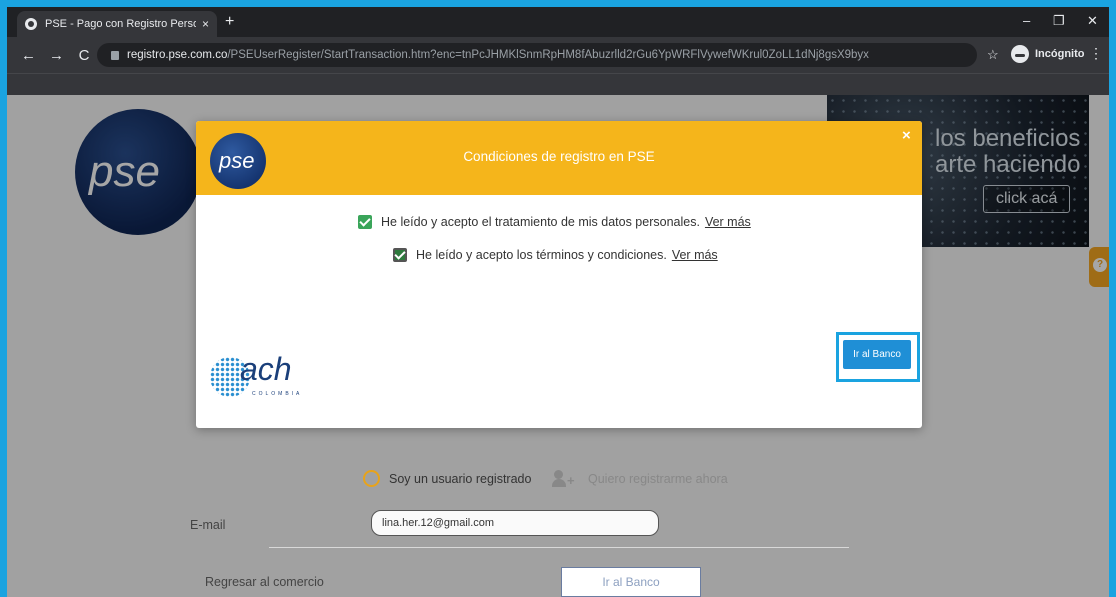  What do you see at coordinates (266, 369) in the screenshot?
I see `ach-word: ach` at bounding box center [266, 369].